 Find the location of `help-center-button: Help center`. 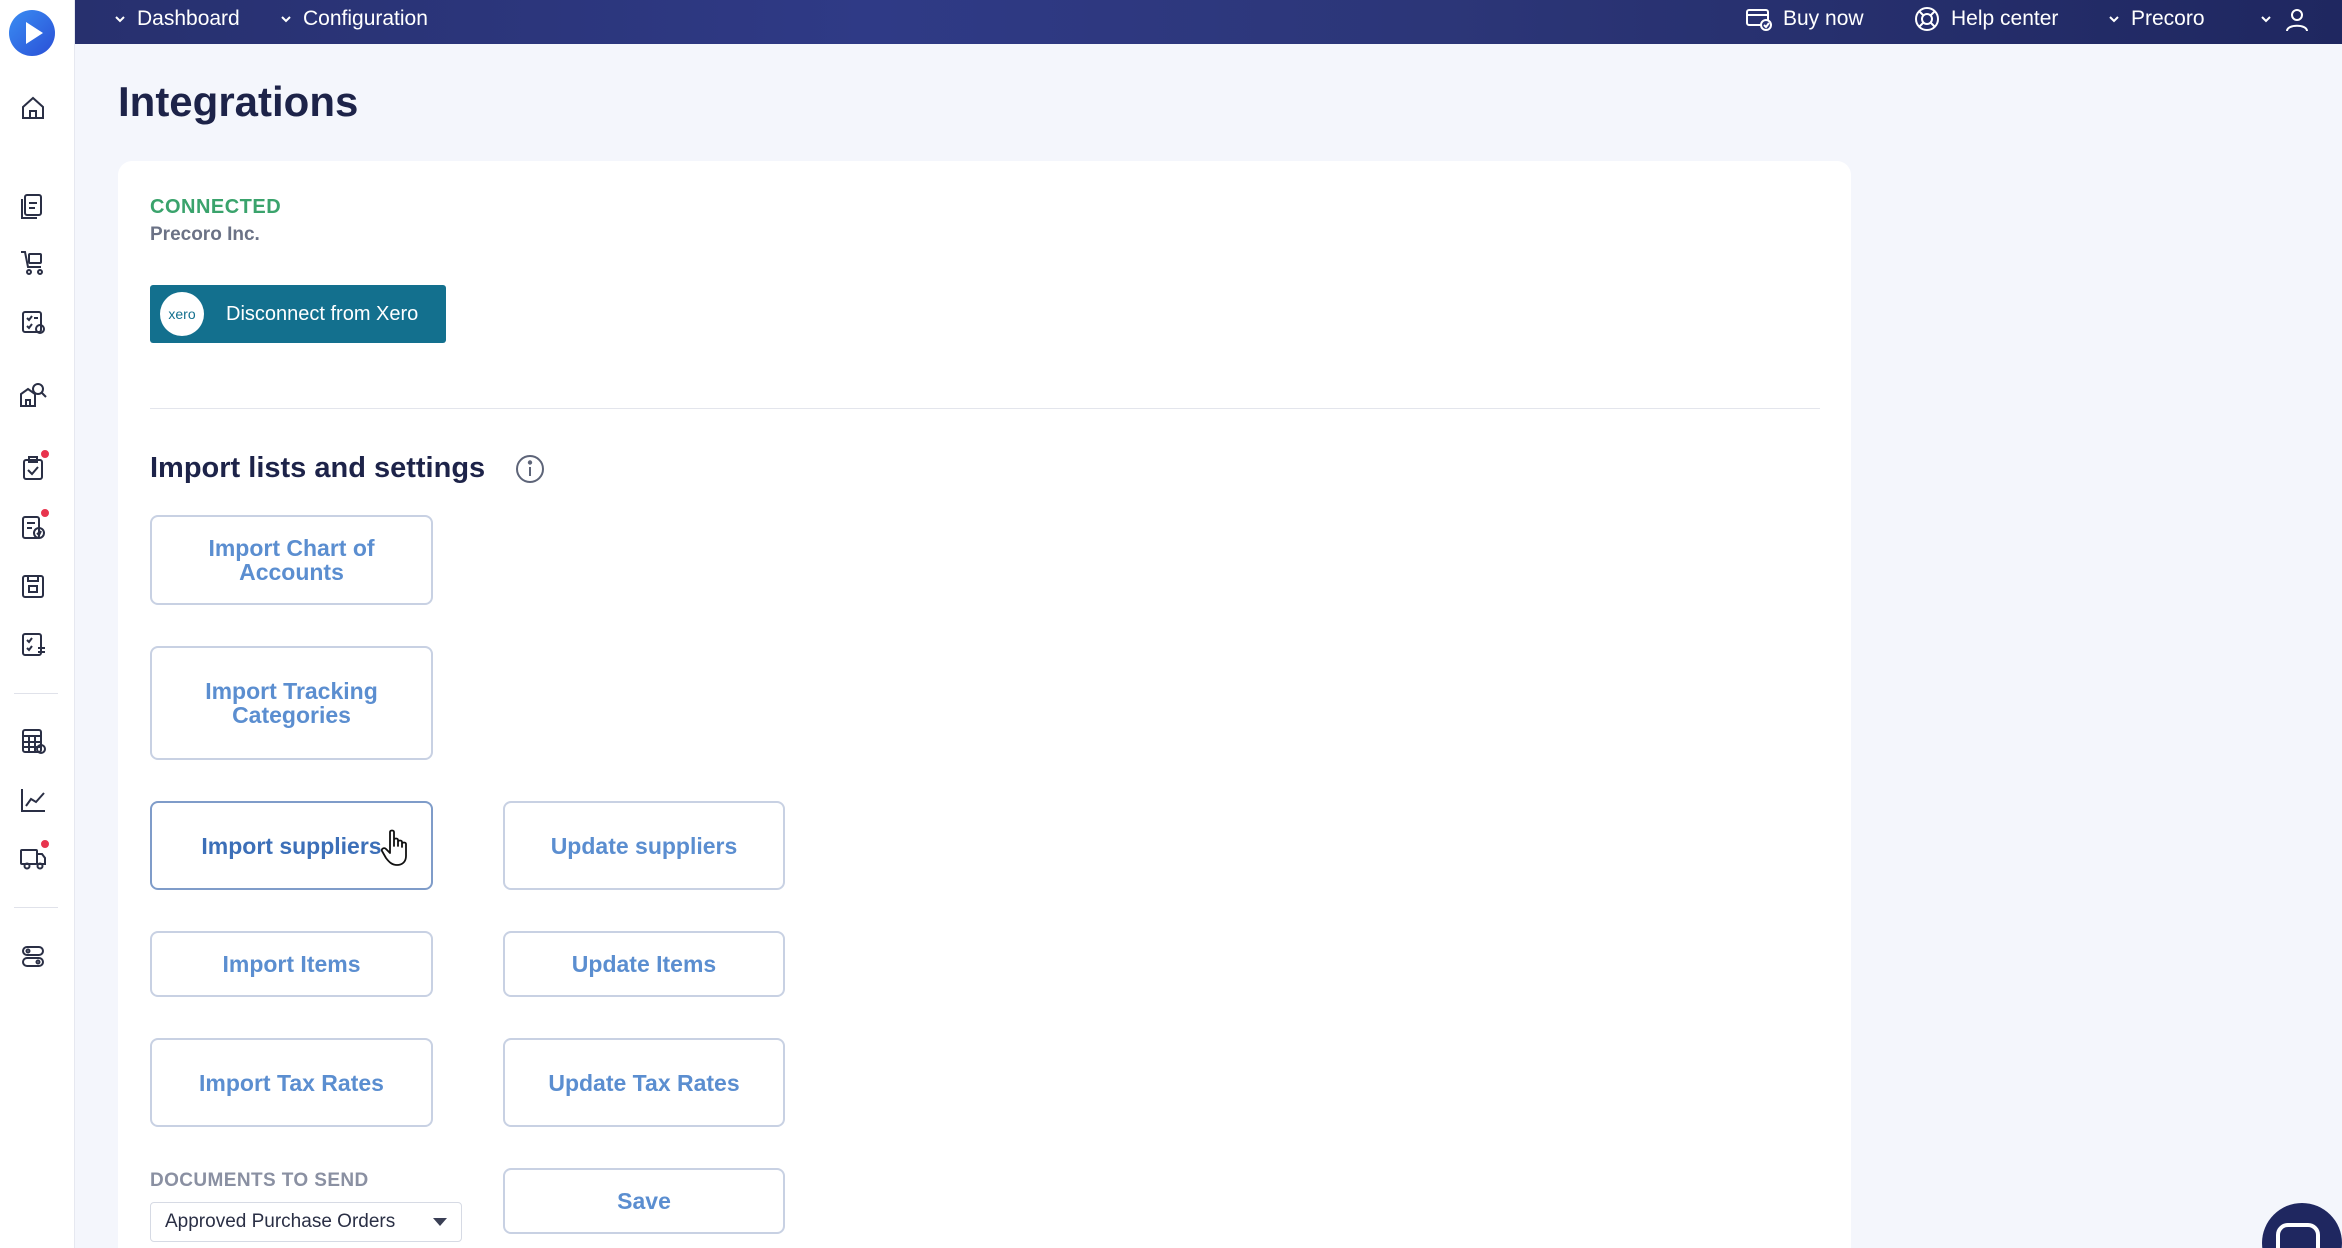

help-center-button: Help center is located at coordinates (1985, 18).